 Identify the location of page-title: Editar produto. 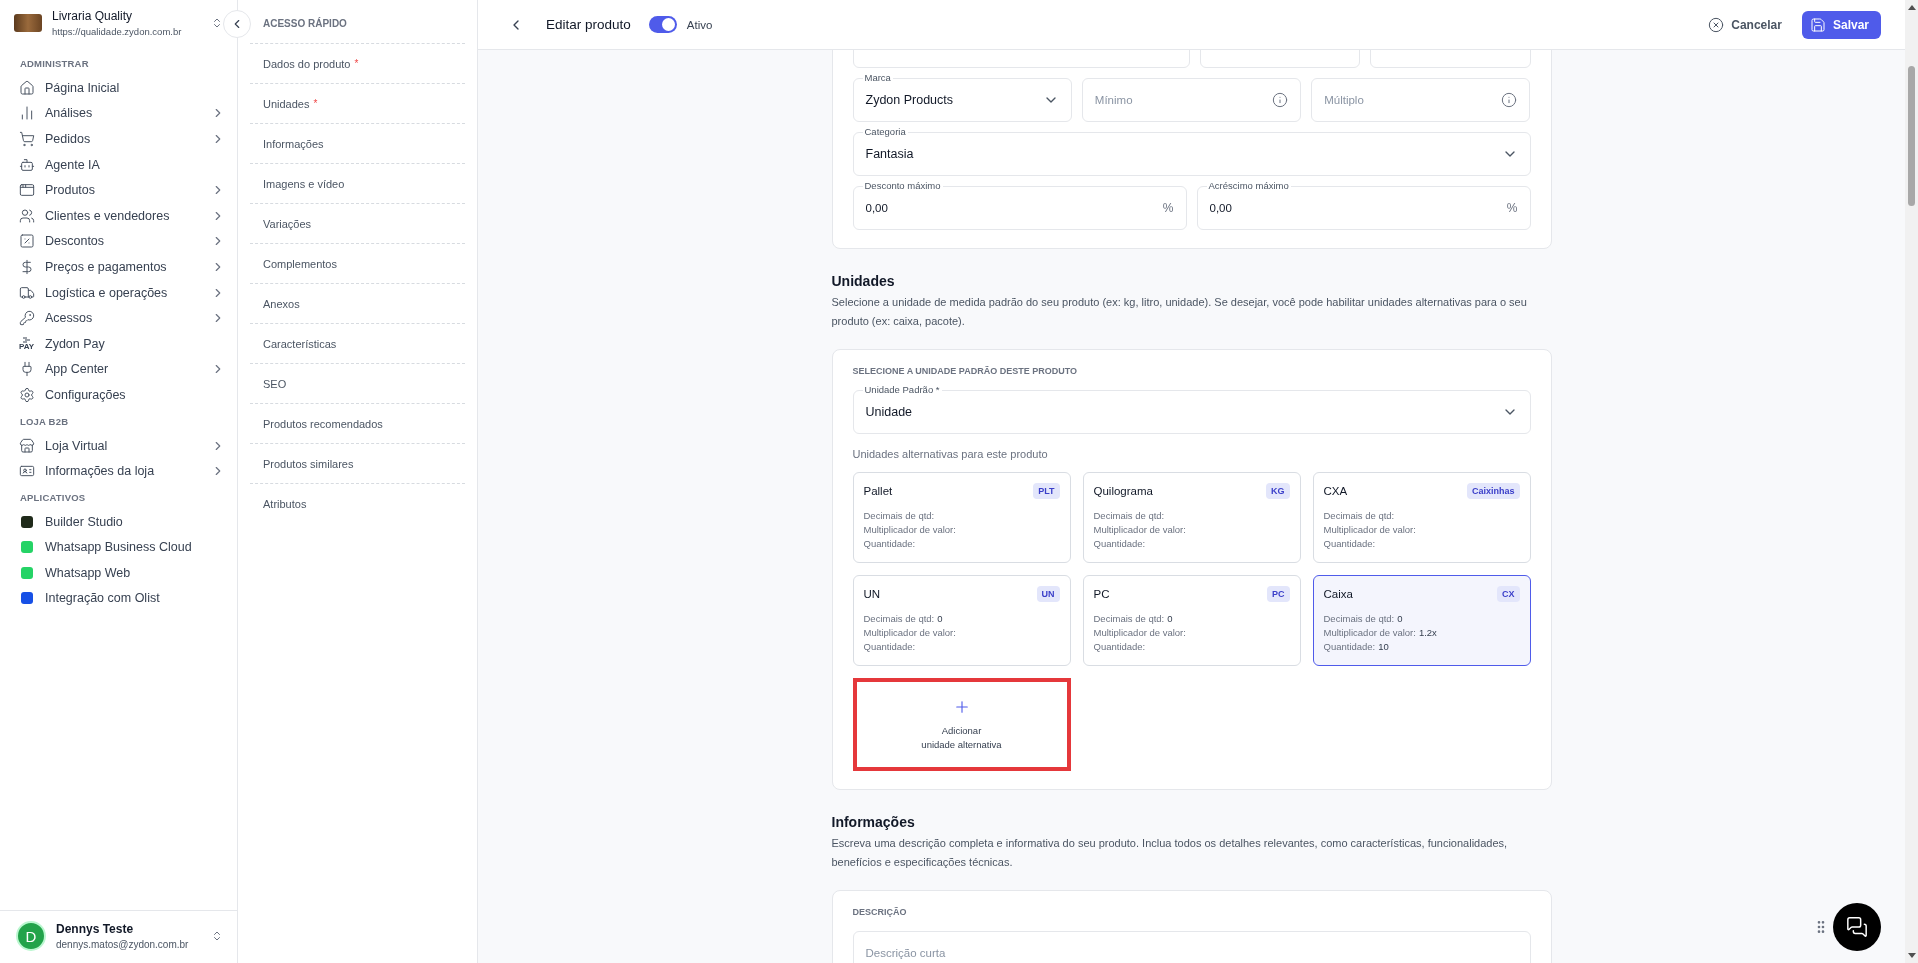
(588, 24).